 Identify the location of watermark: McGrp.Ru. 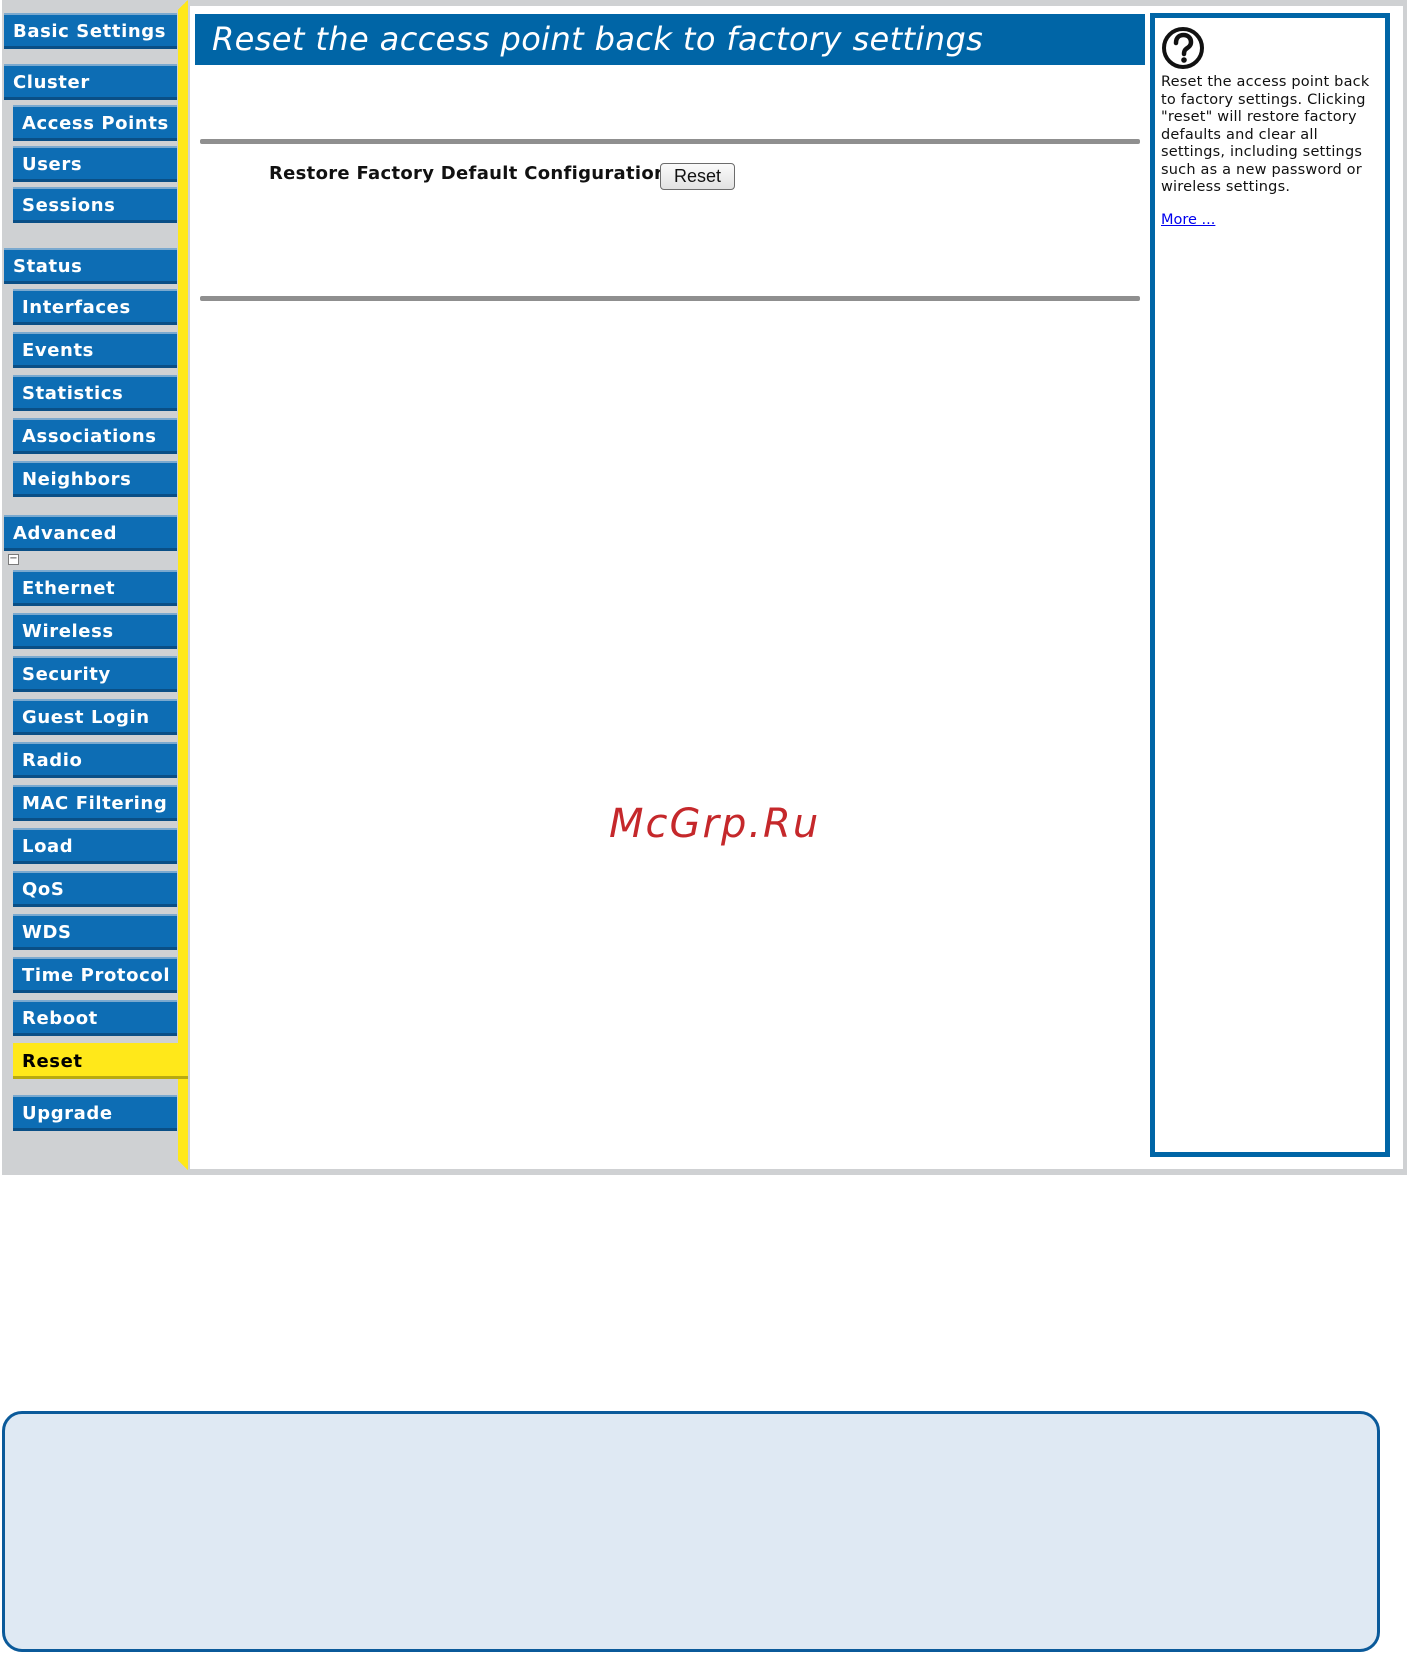
(715, 824).